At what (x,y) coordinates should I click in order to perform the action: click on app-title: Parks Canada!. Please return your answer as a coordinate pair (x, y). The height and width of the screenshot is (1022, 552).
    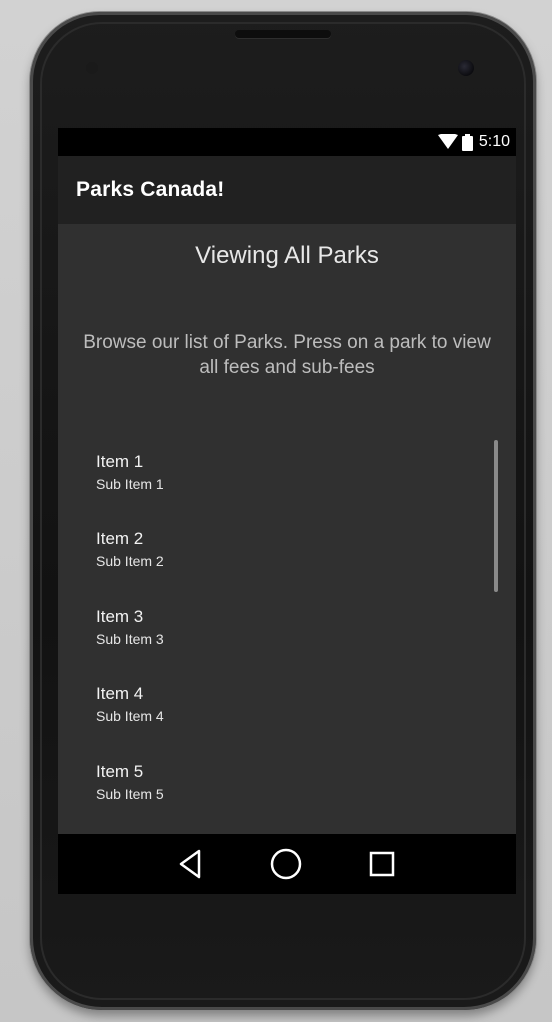
    Looking at the image, I should click on (150, 189).